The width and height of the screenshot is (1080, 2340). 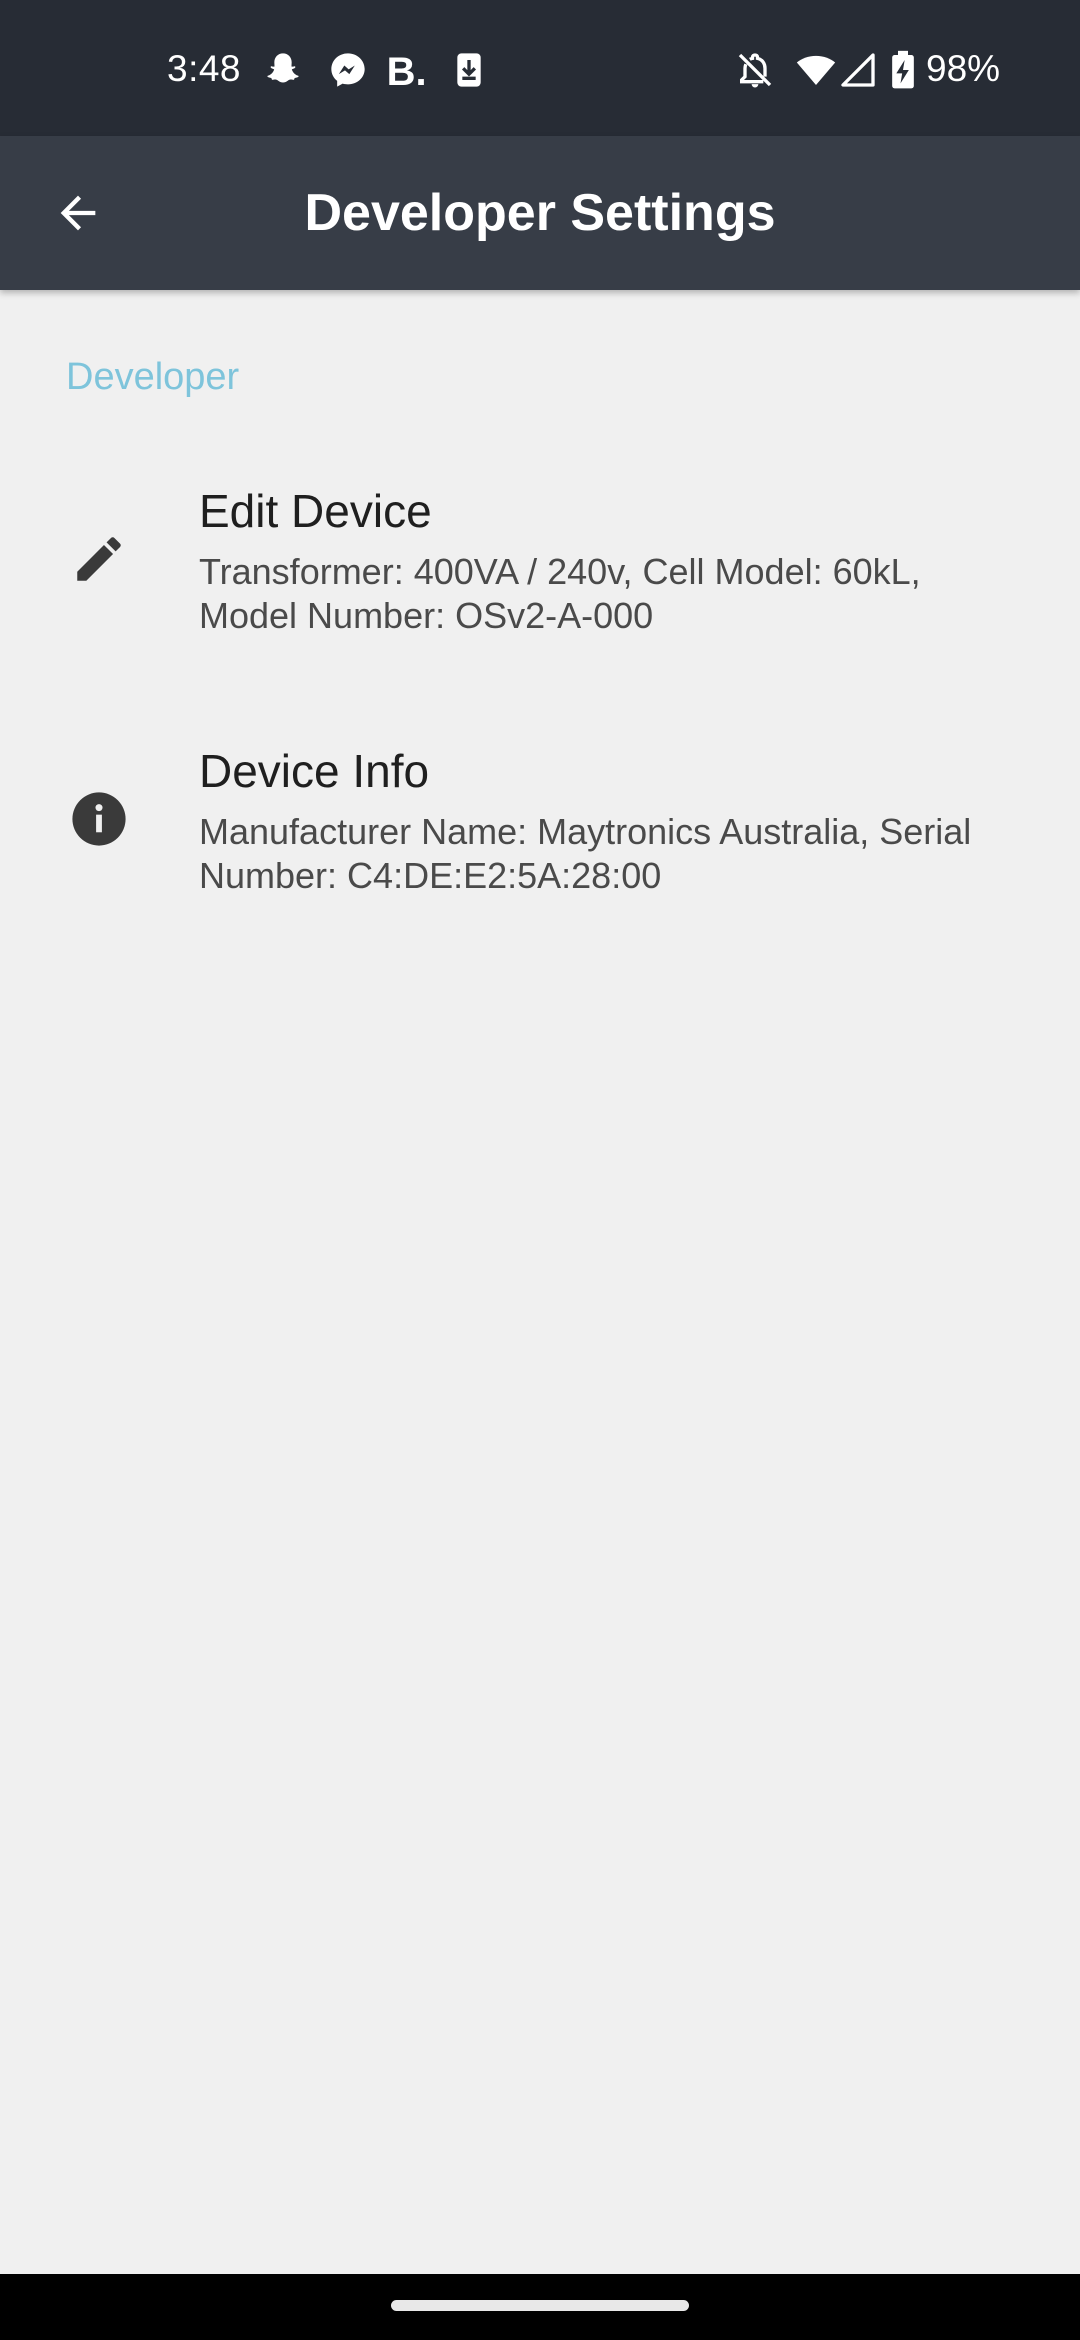 I want to click on status-time: 3:48, so click(x=204, y=68).